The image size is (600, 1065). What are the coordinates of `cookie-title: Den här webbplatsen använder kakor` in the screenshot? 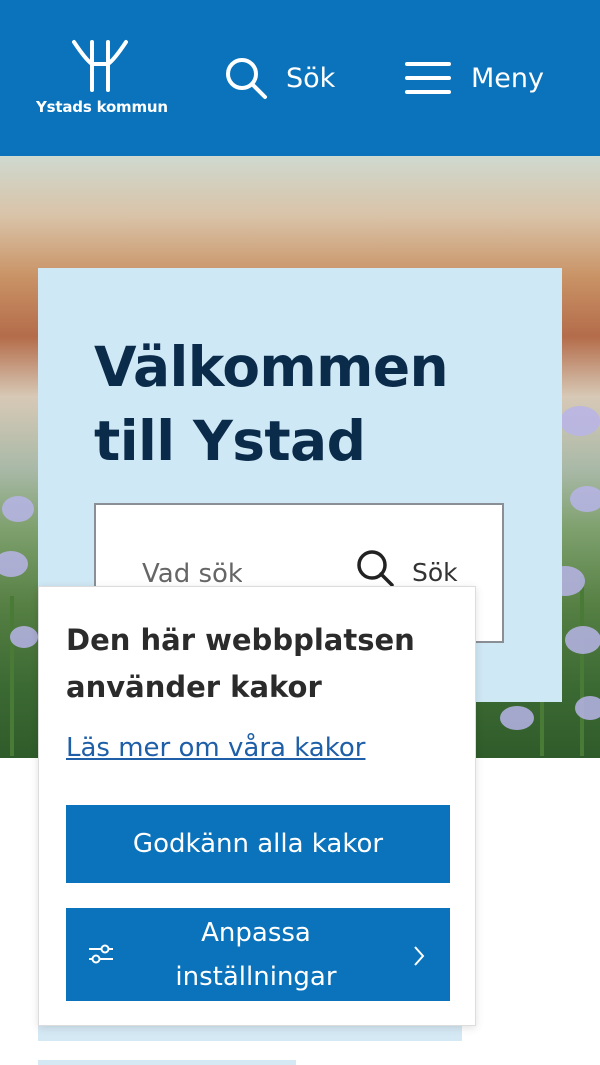 It's located at (240, 663).